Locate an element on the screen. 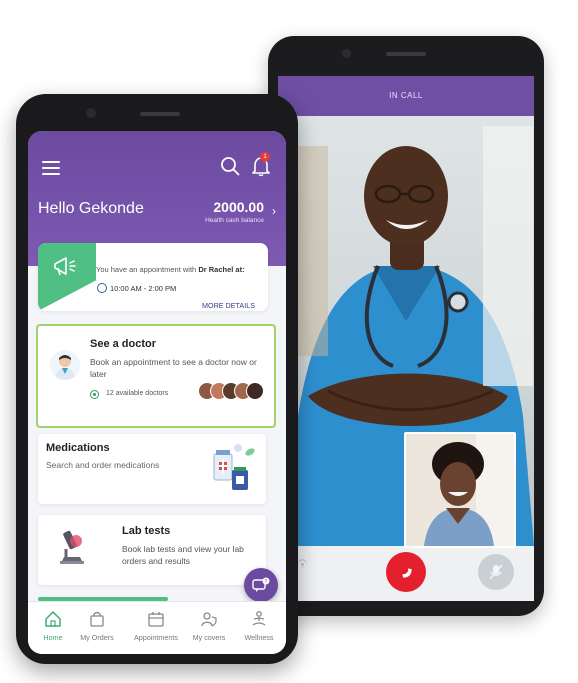 Image resolution: width=578 pixels, height=683 pixels. appointment-accent is located at coordinates (67, 277).